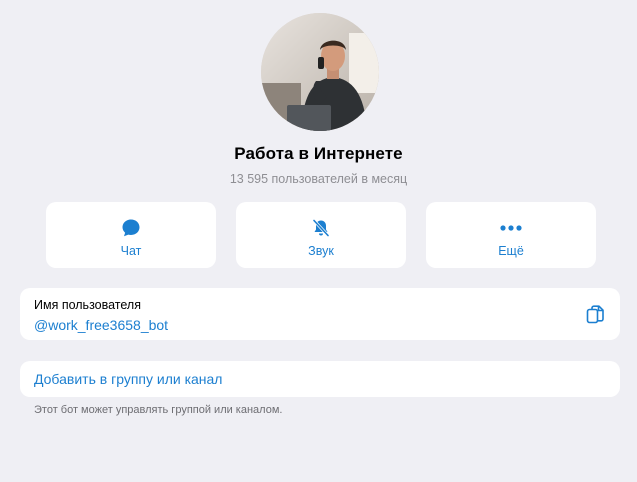 The image size is (637, 482). I want to click on action-buttons: Чат Звук Ещё, so click(321, 235).